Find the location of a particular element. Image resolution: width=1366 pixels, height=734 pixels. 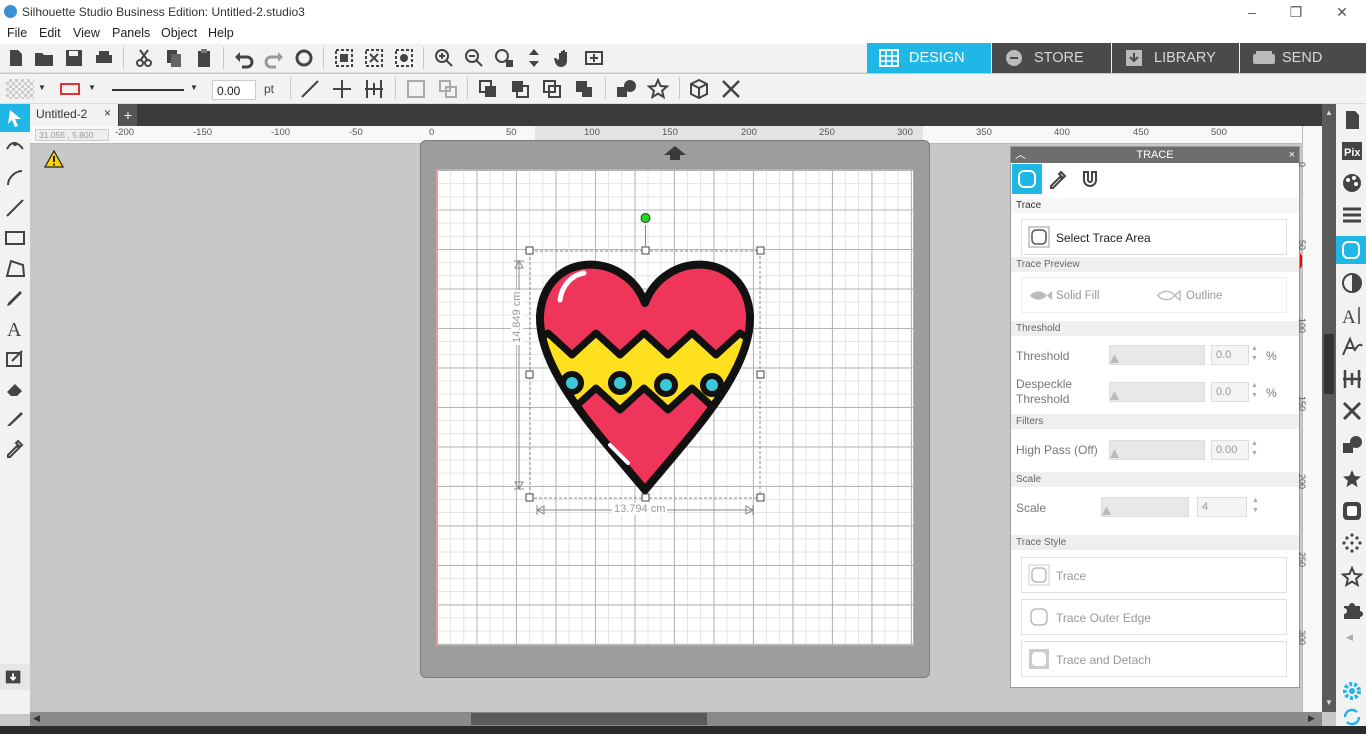

open-folder-icon is located at coordinates (44, 58).